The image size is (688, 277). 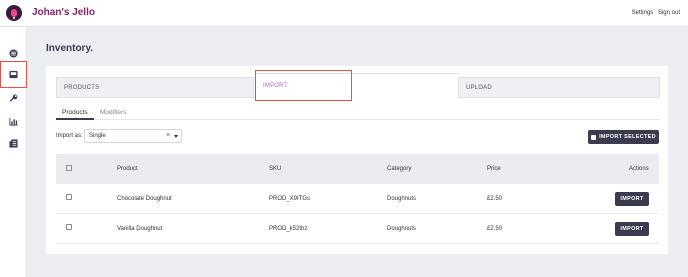 I want to click on logo-mark, so click(x=14, y=13).